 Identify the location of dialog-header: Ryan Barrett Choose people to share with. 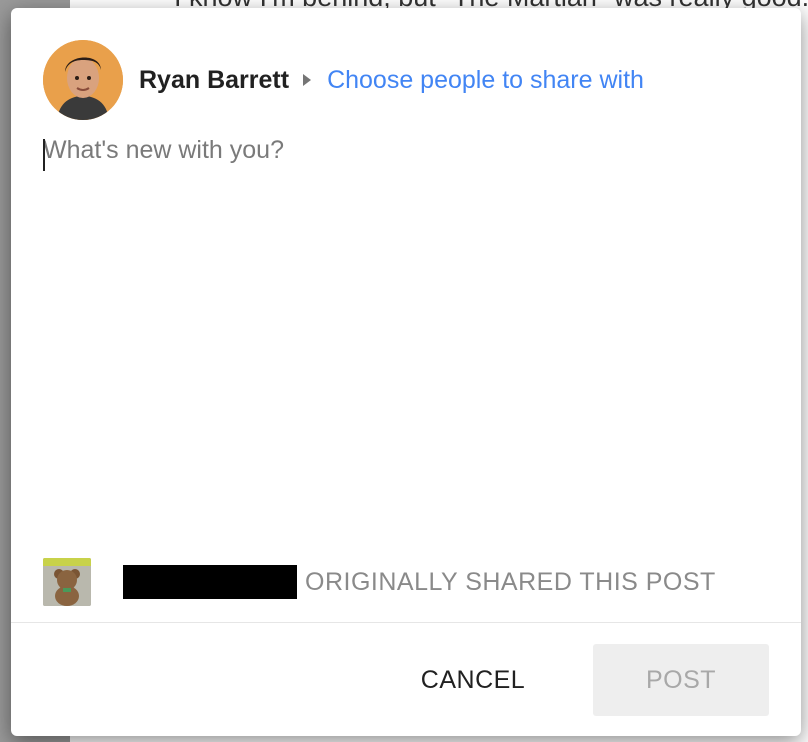
(343, 80).